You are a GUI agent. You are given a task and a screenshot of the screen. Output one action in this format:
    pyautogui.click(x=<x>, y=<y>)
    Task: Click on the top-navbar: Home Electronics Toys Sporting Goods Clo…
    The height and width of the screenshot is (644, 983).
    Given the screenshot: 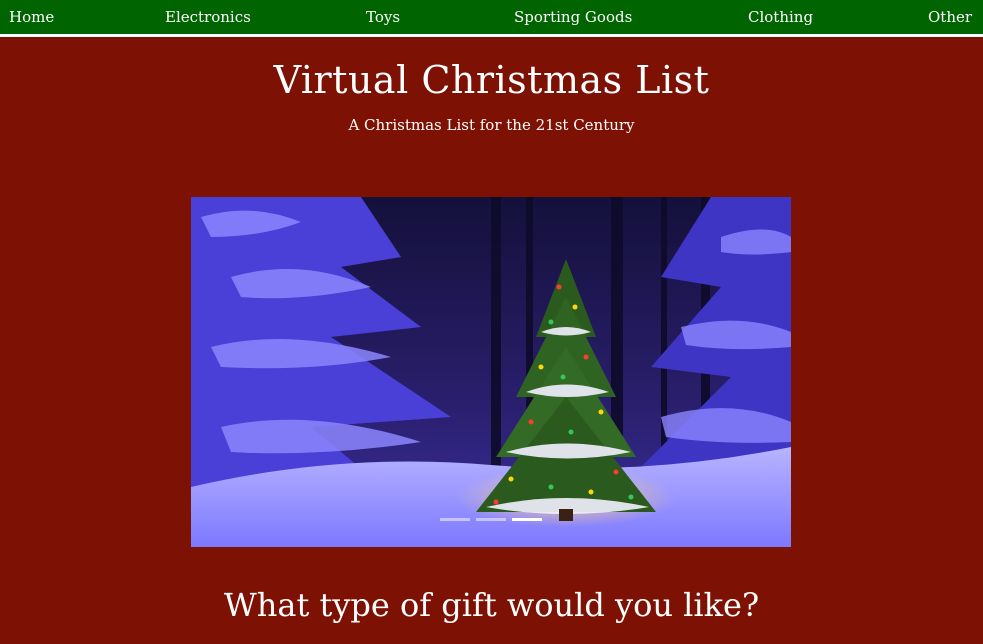 What is the action you would take?
    pyautogui.click(x=491, y=18)
    